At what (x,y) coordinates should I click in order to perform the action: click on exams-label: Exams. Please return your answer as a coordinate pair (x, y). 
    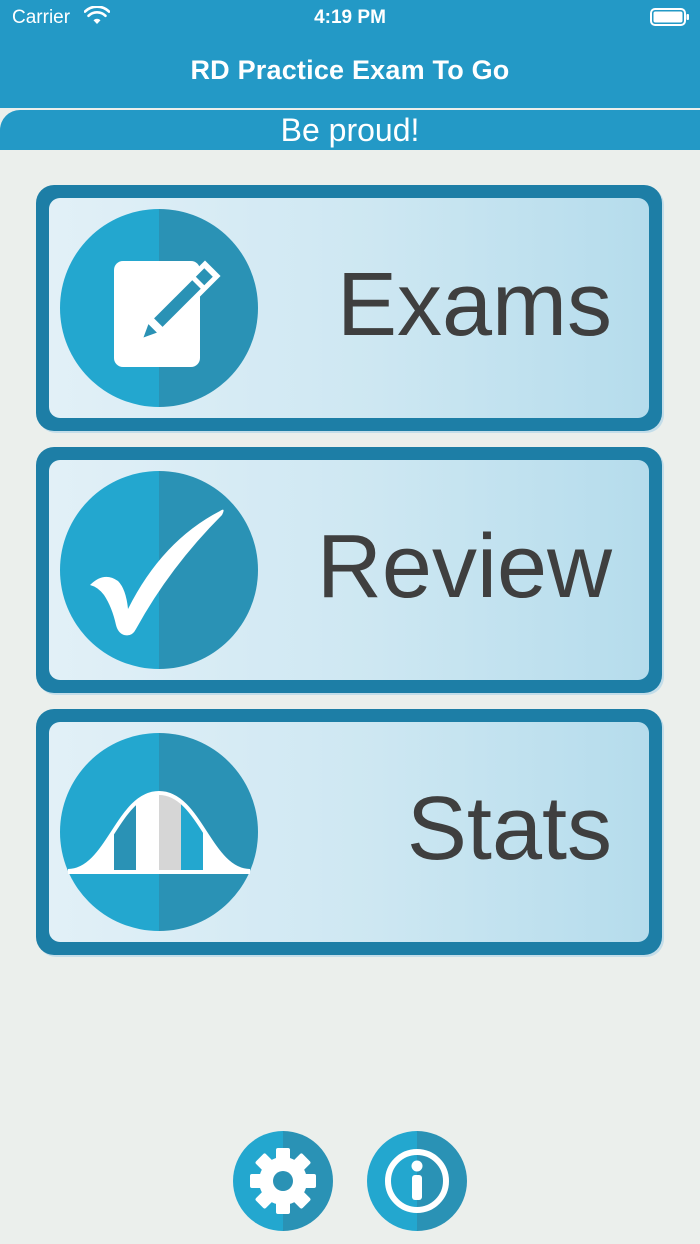
    Looking at the image, I should click on (474, 305).